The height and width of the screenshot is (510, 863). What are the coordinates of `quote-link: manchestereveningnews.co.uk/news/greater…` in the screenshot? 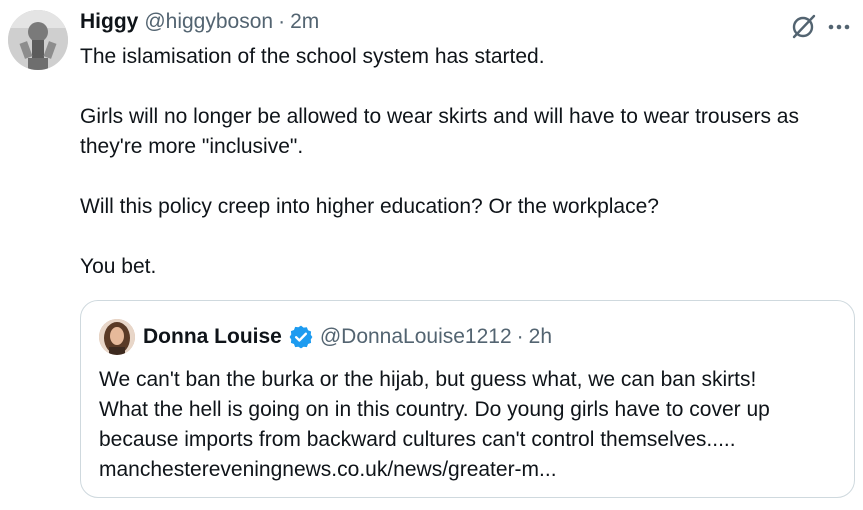 It's located at (471, 470).